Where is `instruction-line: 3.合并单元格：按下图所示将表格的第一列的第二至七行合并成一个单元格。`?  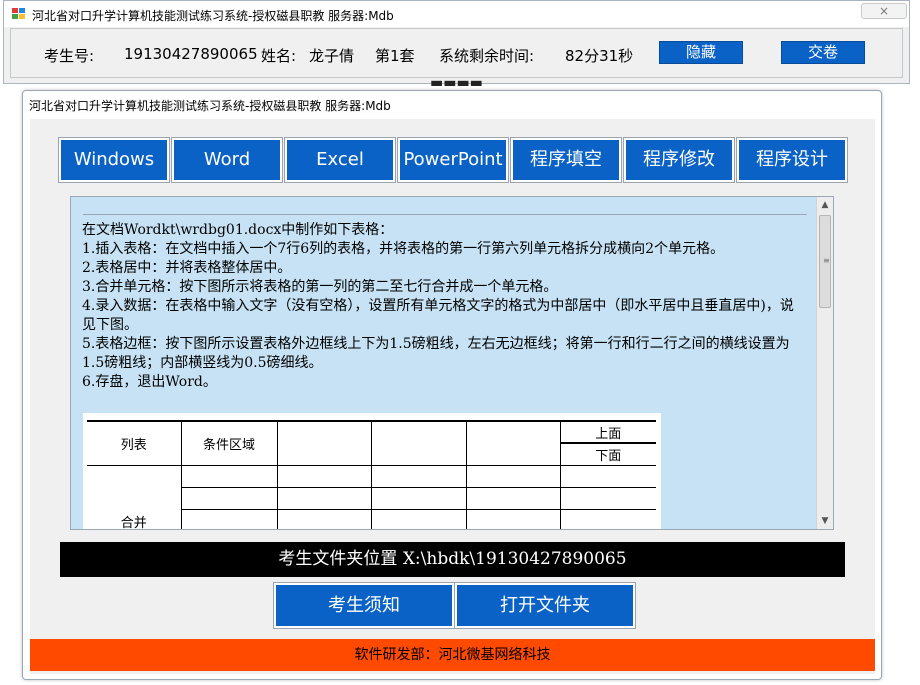 instruction-line: 3.合并单元格：按下图所示将表格的第一列的第二至七行合并成一个单元格。 is located at coordinates (320, 287).